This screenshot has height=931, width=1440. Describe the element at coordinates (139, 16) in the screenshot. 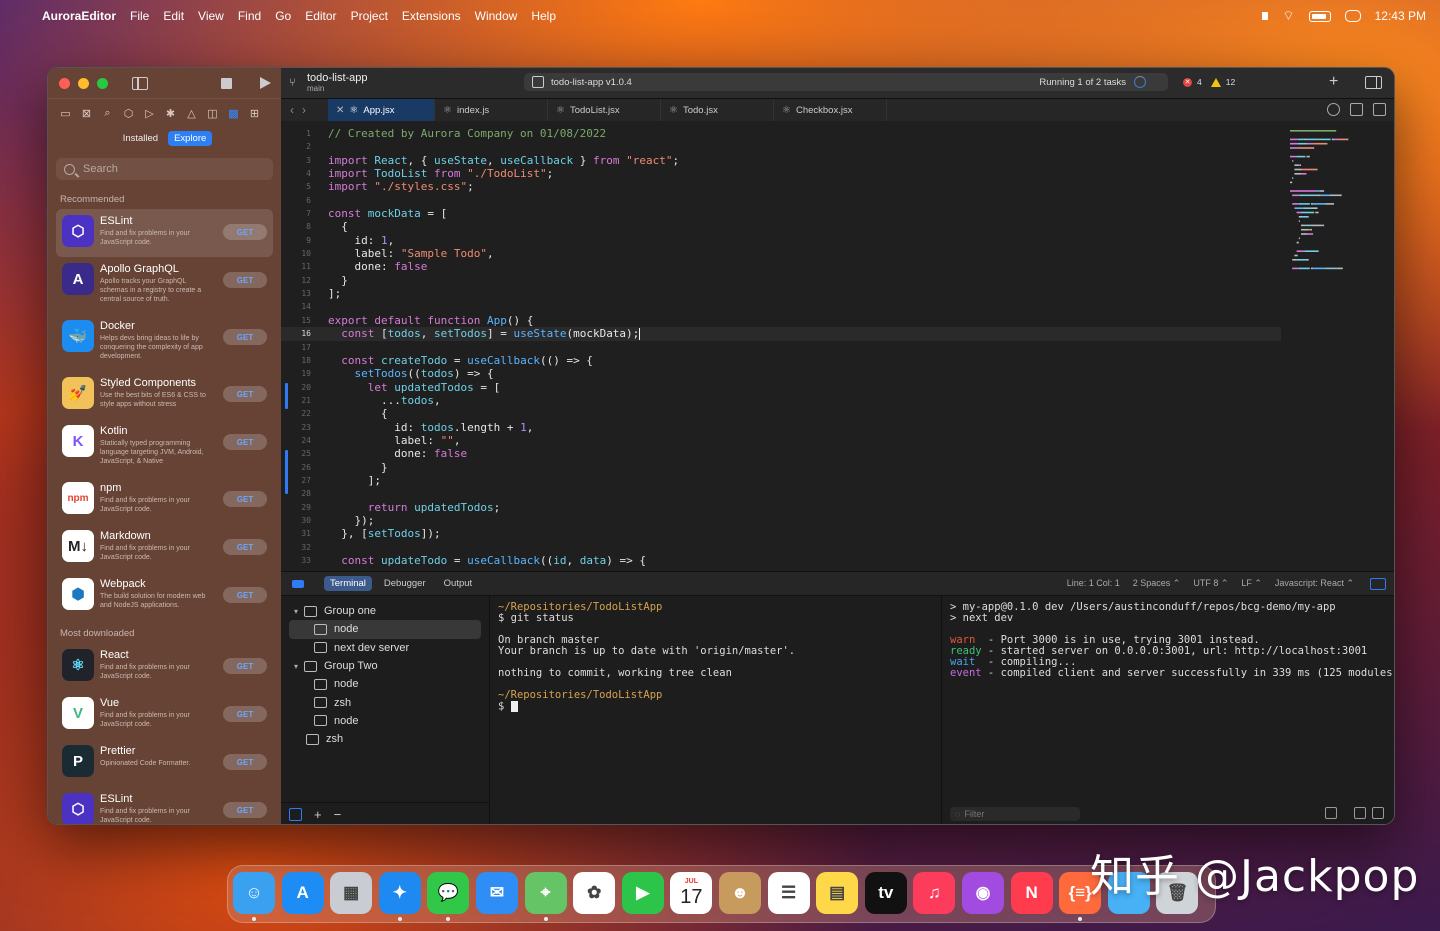

I see `menu-item-file: File` at that location.